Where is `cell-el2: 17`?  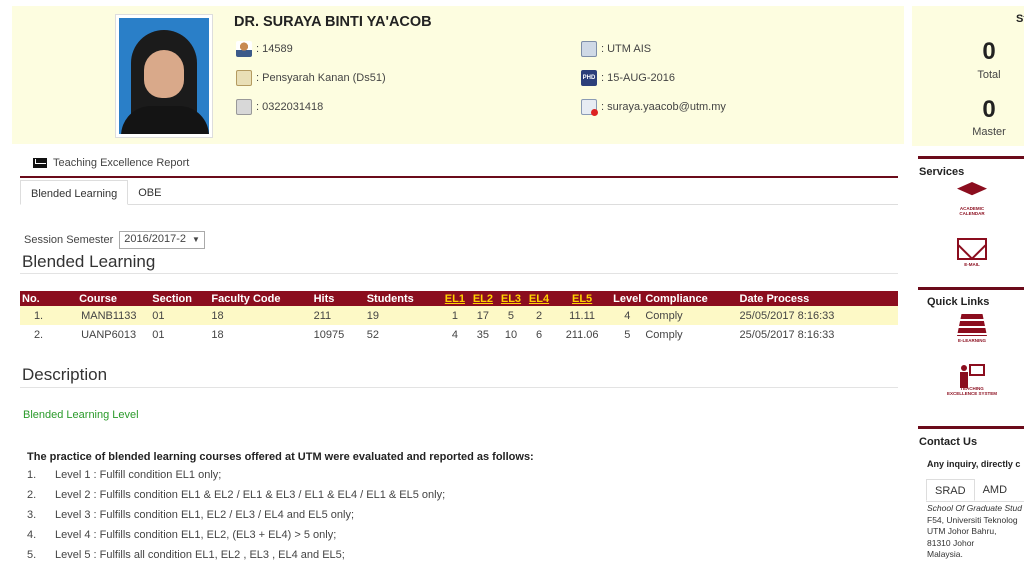 cell-el2: 17 is located at coordinates (482, 315).